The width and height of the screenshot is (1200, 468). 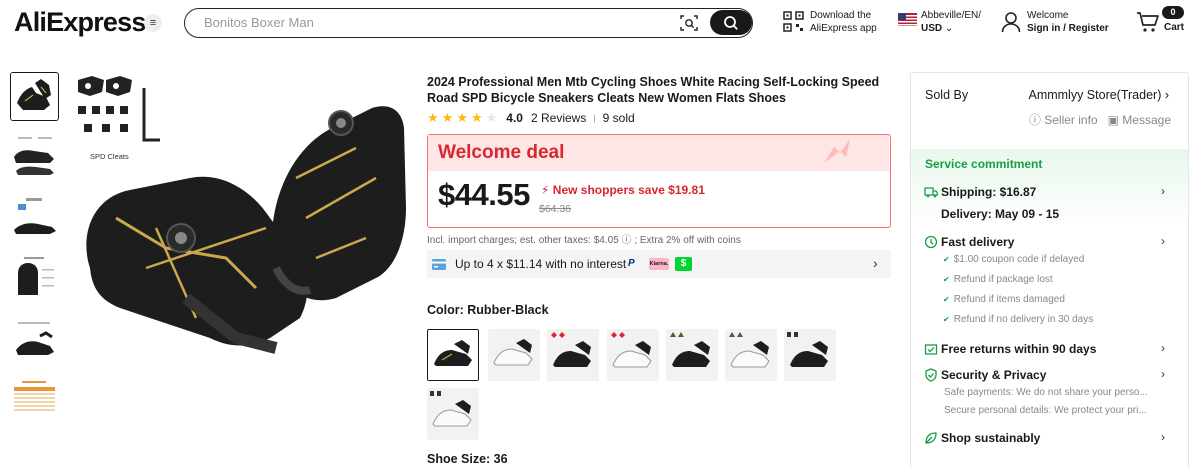 I want to click on rating-row: ★ ★ ★ ★ ★ 4.0 2 Reviews | 9 sold, so click(x=531, y=117).